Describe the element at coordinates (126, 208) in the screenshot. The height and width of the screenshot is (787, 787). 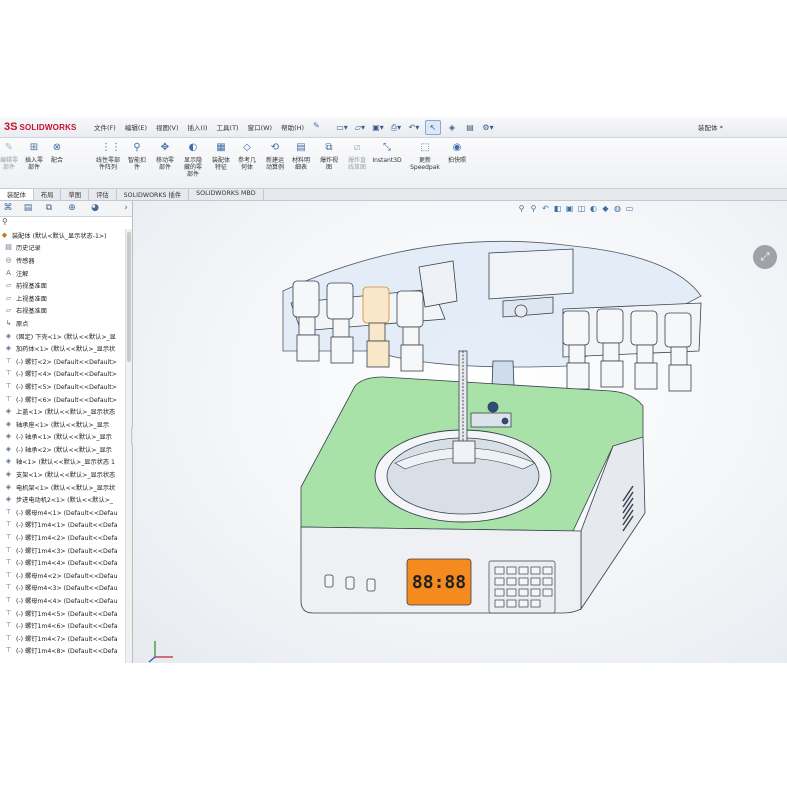
I see `panel-more-icon: ›` at that location.